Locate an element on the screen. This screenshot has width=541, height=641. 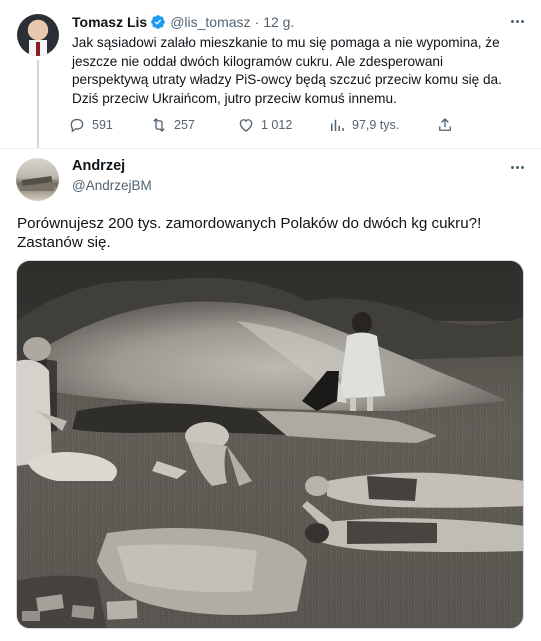
tweet-header: Tomasz Lis @lis_tomasz · 12 g. is located at coordinates (183, 22).